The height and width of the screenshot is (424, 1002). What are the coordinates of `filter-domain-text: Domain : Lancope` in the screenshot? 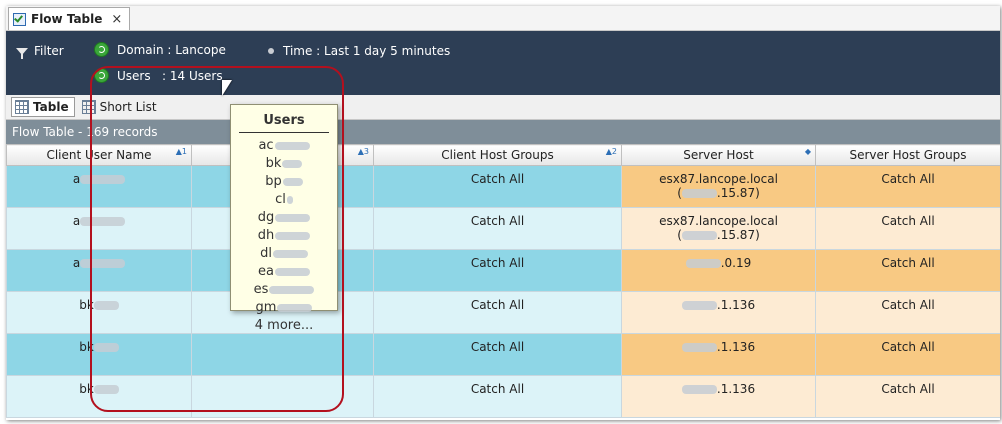 It's located at (171, 49).